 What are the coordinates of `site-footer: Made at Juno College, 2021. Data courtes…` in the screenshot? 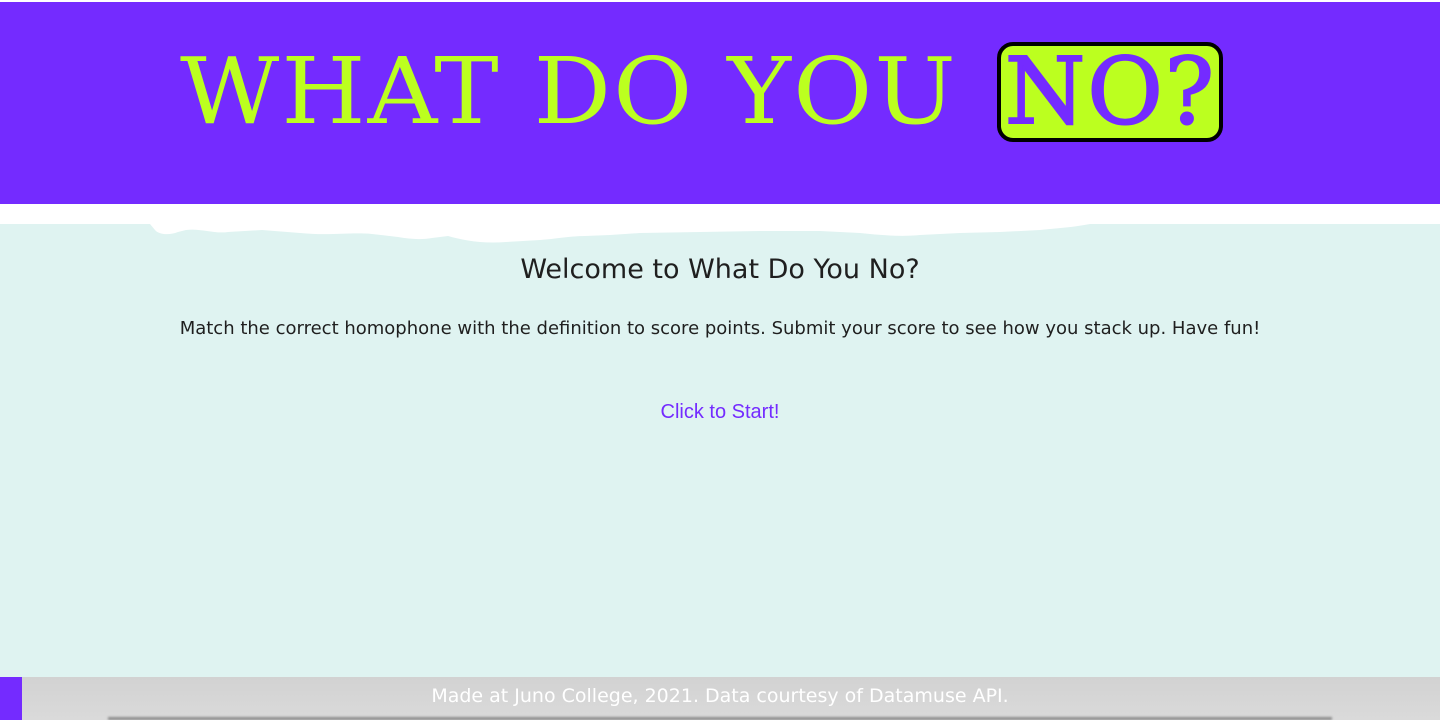 It's located at (720, 698).